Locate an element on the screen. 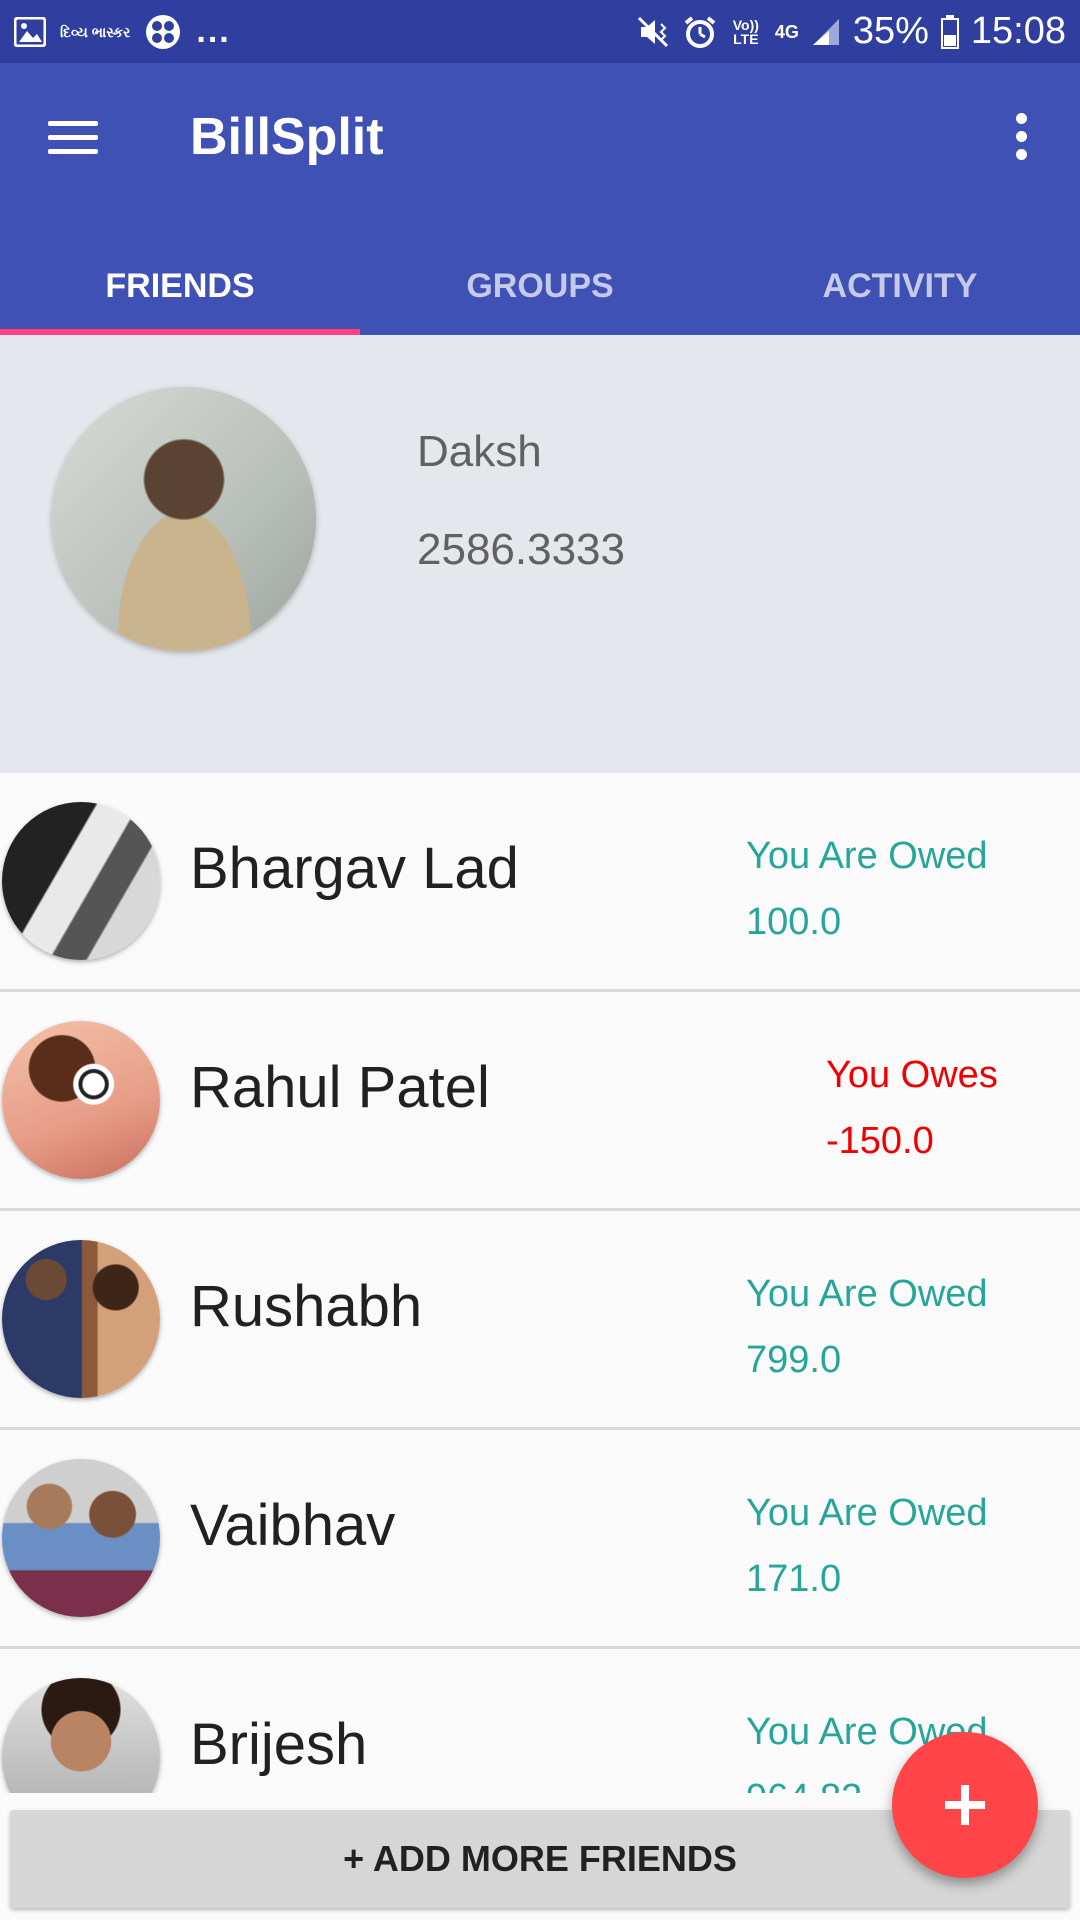 This screenshot has height=1920, width=1080. profile-avatar is located at coordinates (184, 519).